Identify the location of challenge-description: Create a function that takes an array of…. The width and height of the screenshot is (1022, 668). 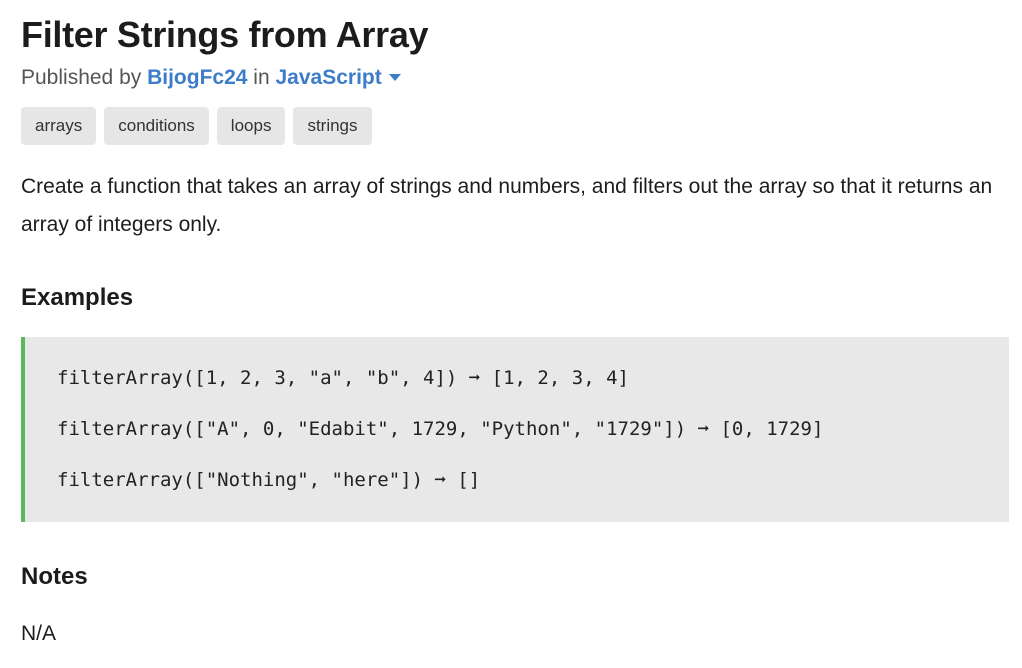
(507, 205).